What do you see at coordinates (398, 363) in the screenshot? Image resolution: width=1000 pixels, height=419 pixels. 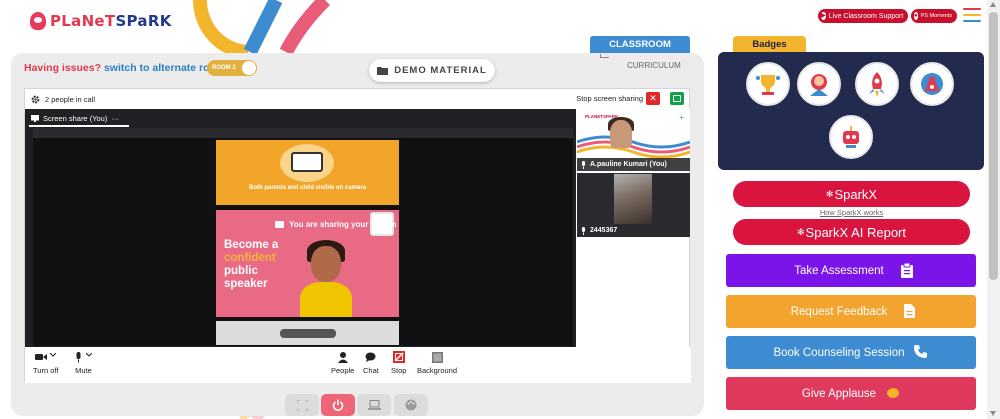 I see `stop-share-button: Stop` at bounding box center [398, 363].